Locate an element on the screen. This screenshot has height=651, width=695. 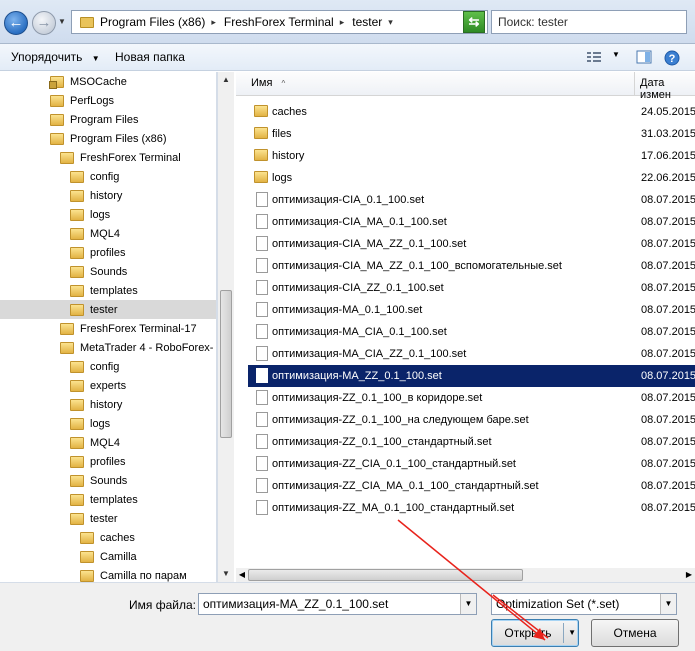
open-button: Открыть ▼ is located at coordinates (535, 633).